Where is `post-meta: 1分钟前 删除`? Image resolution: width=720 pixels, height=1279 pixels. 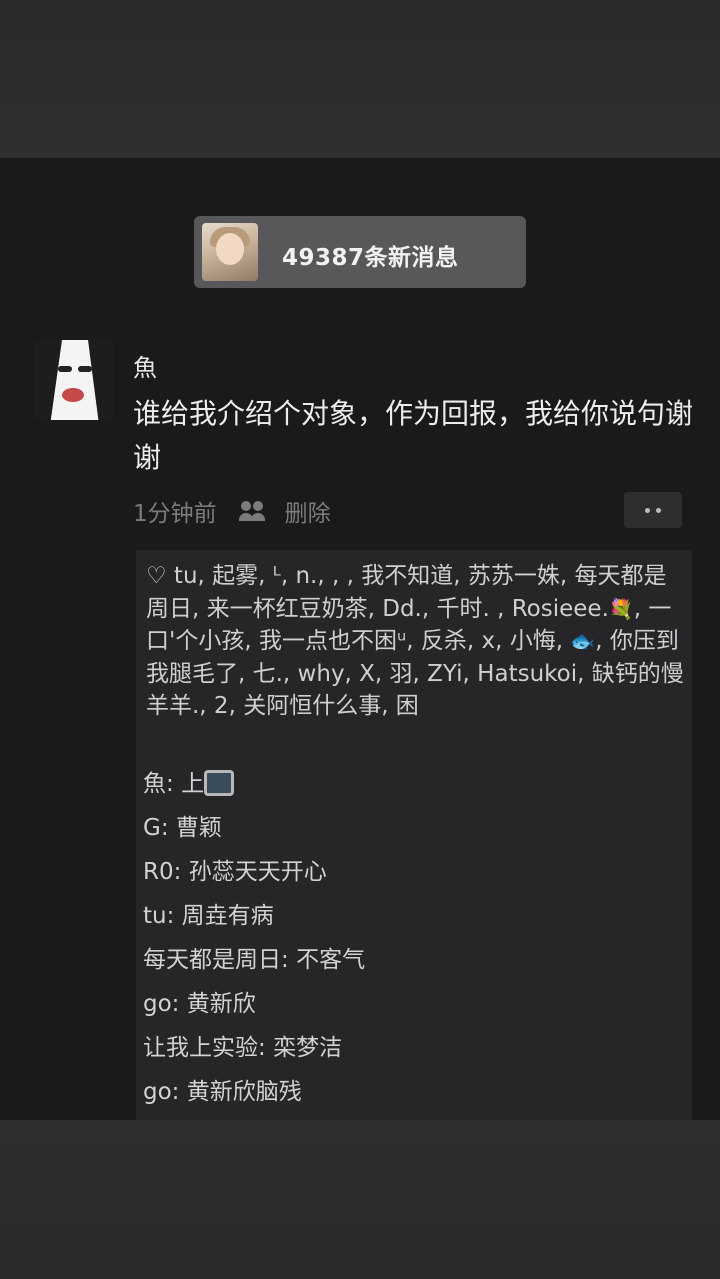 post-meta: 1分钟前 删除 is located at coordinates (232, 511).